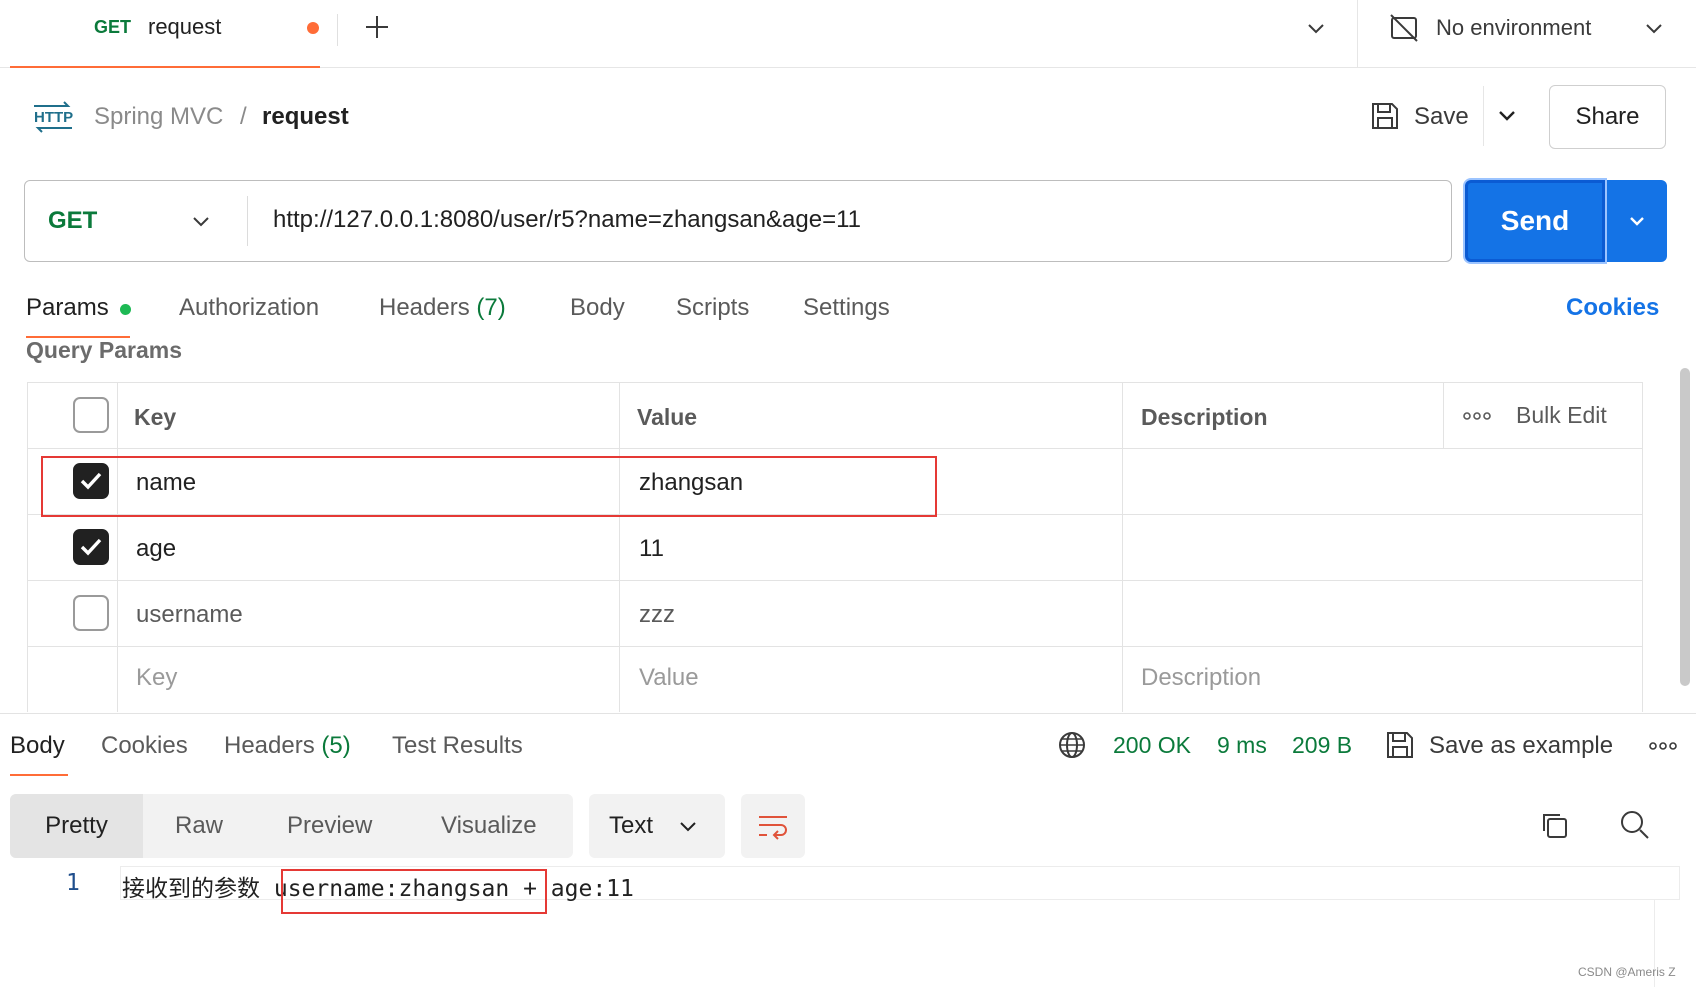 This screenshot has height=987, width=1696. I want to click on column-header-key: Key, so click(155, 417).